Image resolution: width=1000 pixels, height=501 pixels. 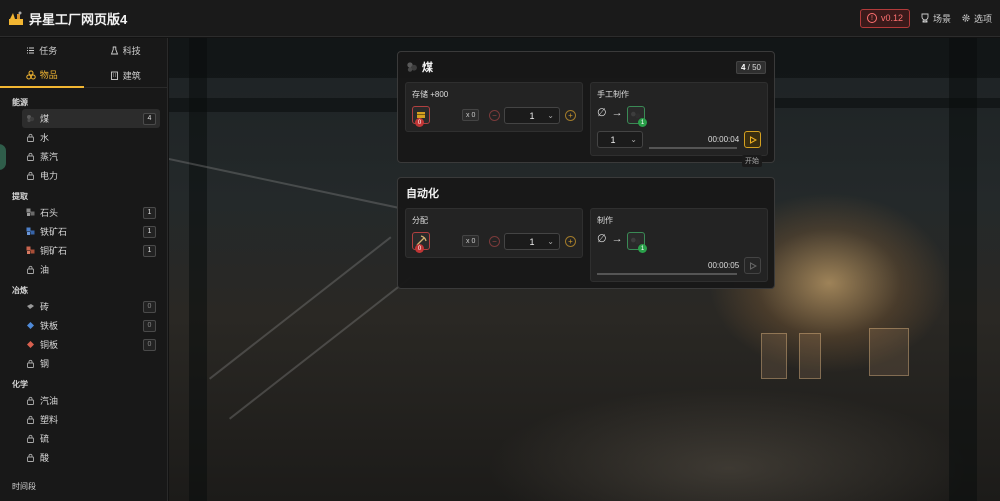 What do you see at coordinates (750, 67) in the screenshot?
I see `capacity-badge: 4 / 50` at bounding box center [750, 67].